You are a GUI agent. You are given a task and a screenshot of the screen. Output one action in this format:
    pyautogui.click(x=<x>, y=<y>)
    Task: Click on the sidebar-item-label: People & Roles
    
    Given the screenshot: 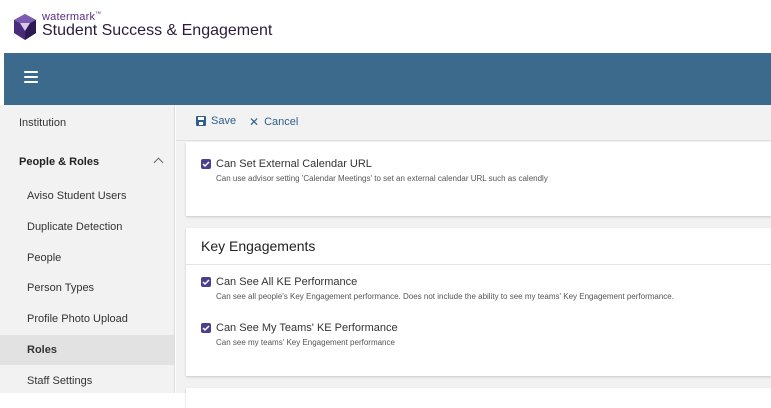 What is the action you would take?
    pyautogui.click(x=59, y=162)
    